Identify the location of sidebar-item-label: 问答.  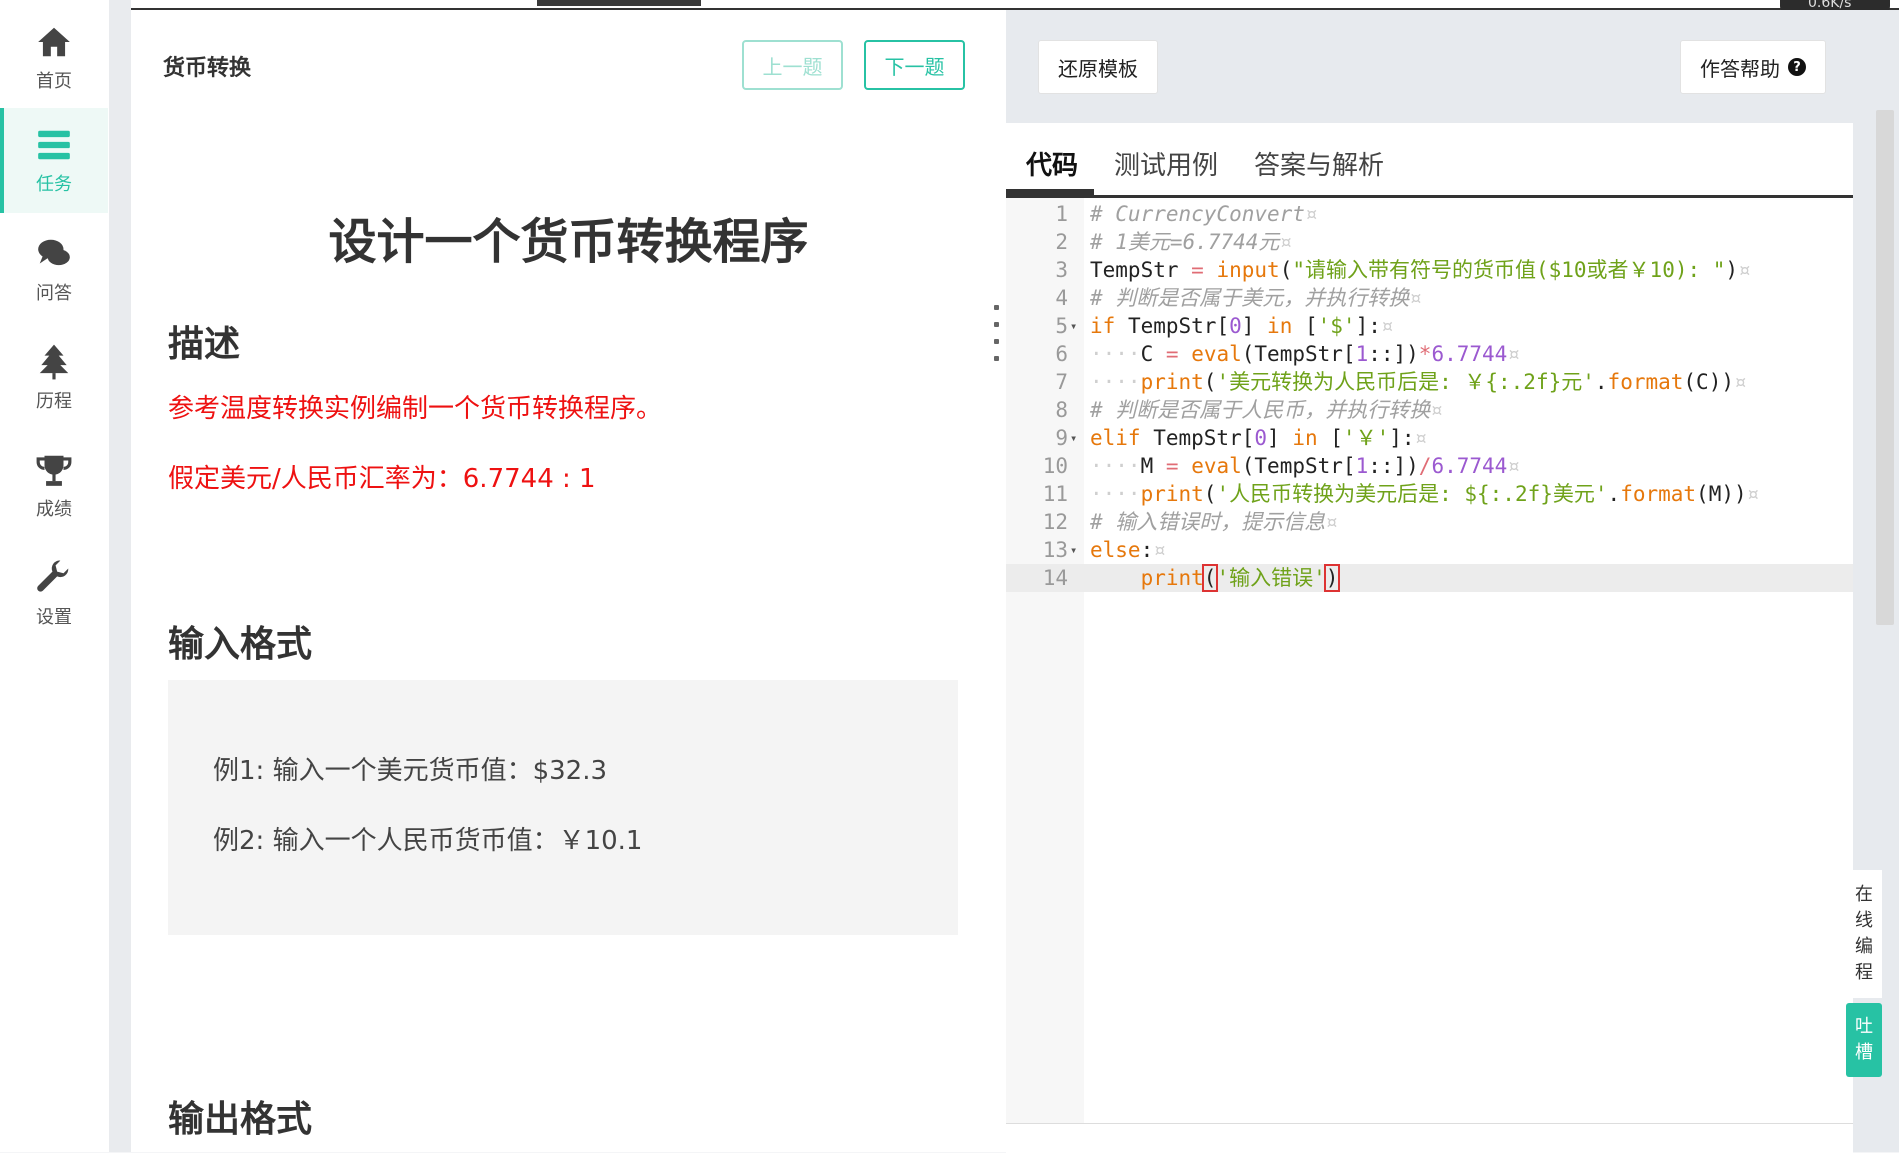
(54, 293).